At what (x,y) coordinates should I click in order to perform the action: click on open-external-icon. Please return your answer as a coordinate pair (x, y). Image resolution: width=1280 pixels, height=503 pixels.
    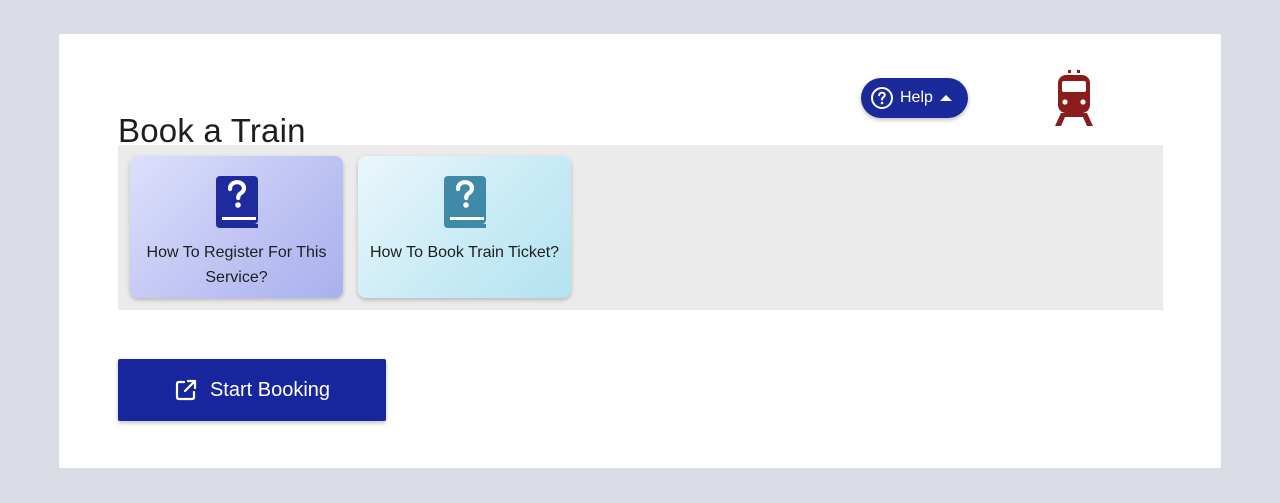
    Looking at the image, I should click on (186, 390).